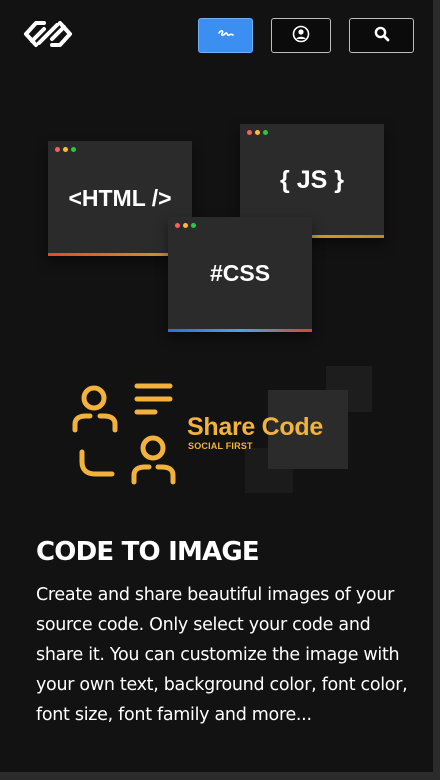  Describe the element at coordinates (240, 330) in the screenshot. I see `css-window-bar` at that location.